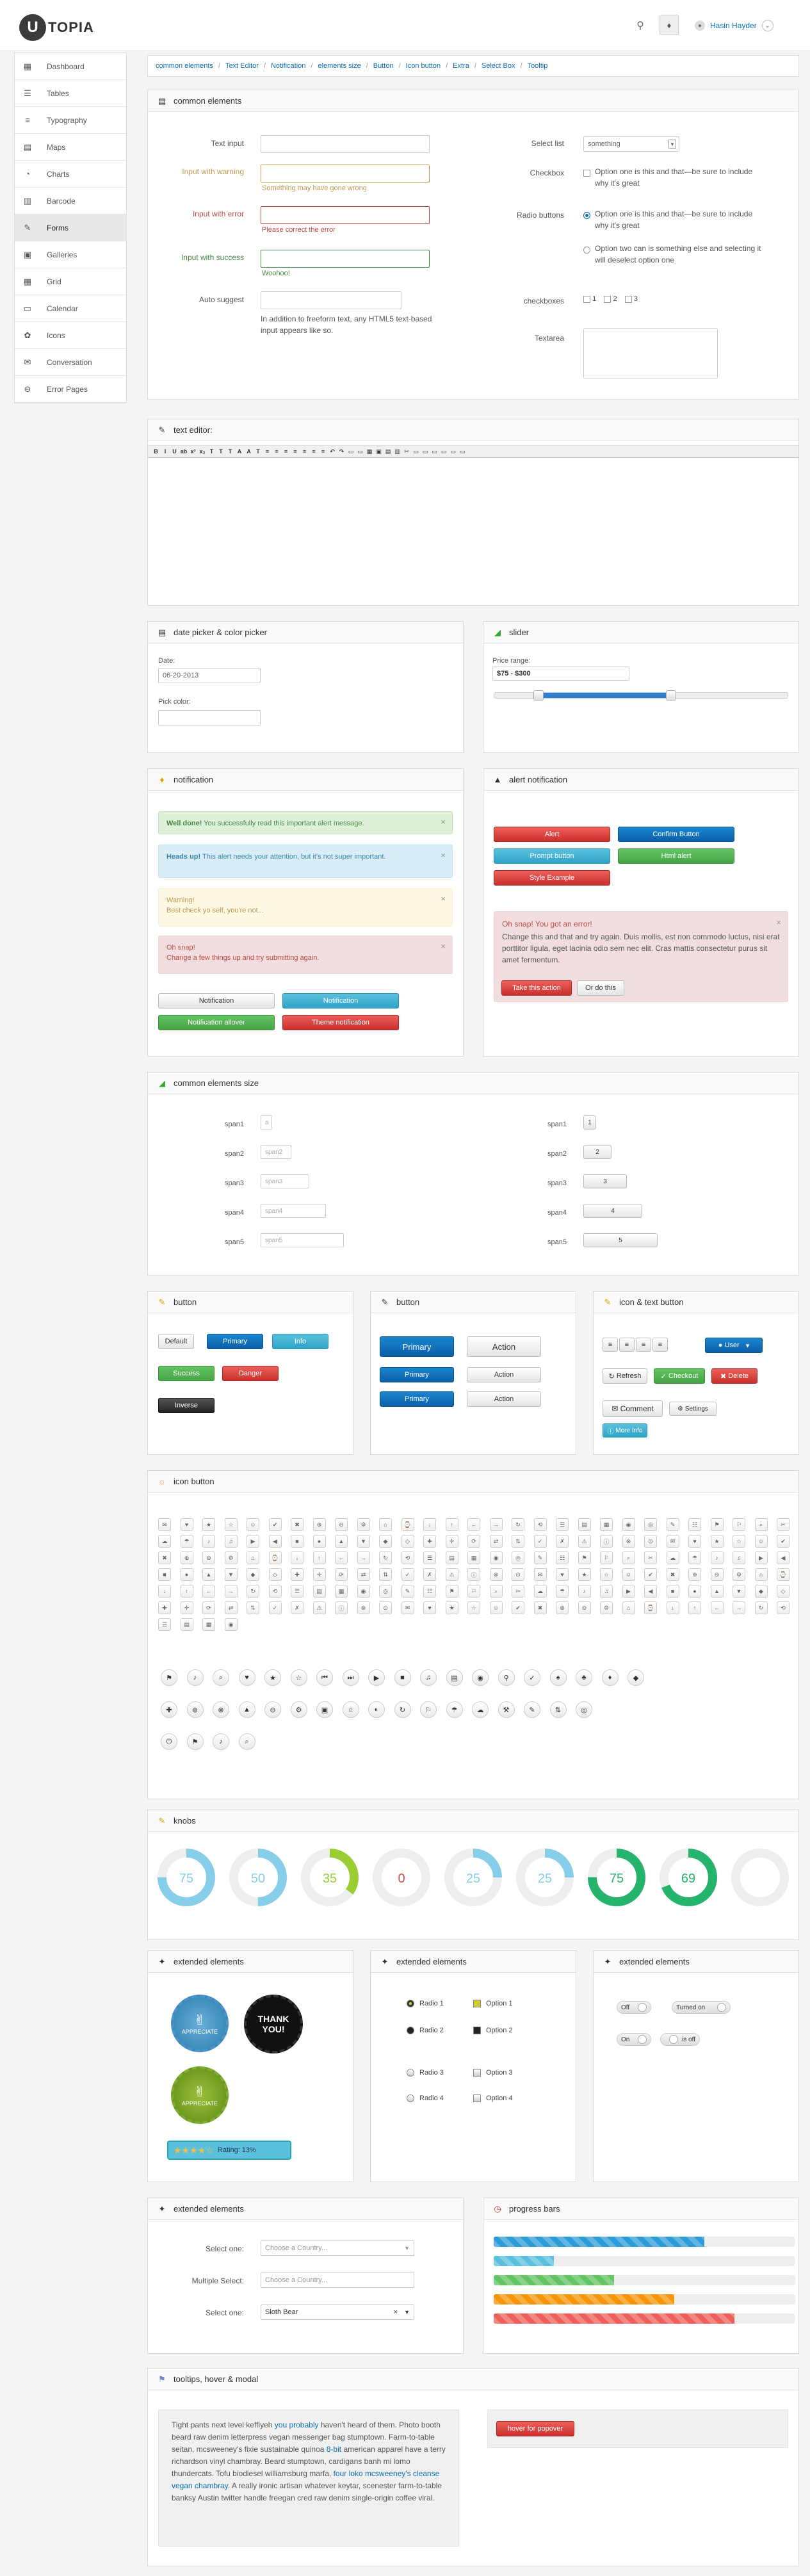 This screenshot has height=2576, width=810. I want to click on knob: 0, so click(401, 1877).